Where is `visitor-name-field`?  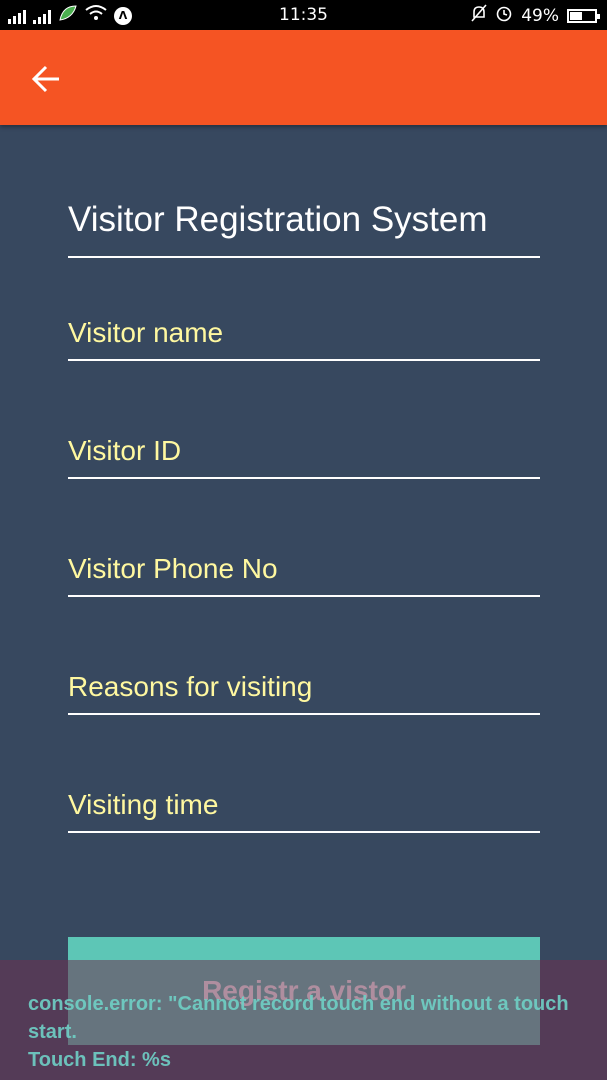
visitor-name-field is located at coordinates (304, 334).